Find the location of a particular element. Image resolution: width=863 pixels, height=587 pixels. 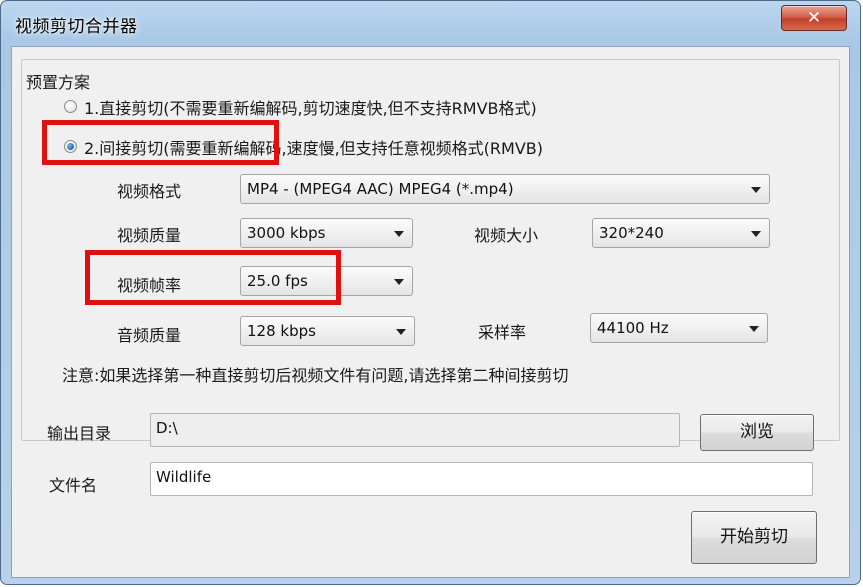

radio-direct-cut is located at coordinates (70, 106).